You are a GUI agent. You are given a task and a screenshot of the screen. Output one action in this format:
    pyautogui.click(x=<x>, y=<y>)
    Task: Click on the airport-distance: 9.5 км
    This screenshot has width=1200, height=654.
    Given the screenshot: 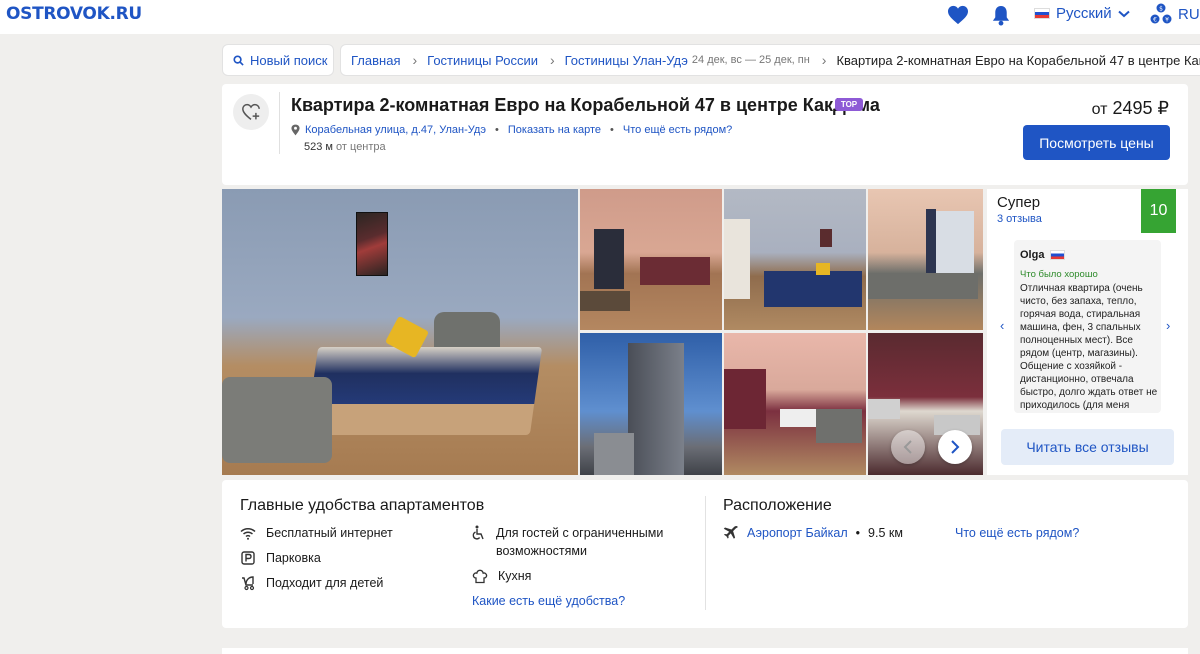 What is the action you would take?
    pyautogui.click(x=885, y=533)
    